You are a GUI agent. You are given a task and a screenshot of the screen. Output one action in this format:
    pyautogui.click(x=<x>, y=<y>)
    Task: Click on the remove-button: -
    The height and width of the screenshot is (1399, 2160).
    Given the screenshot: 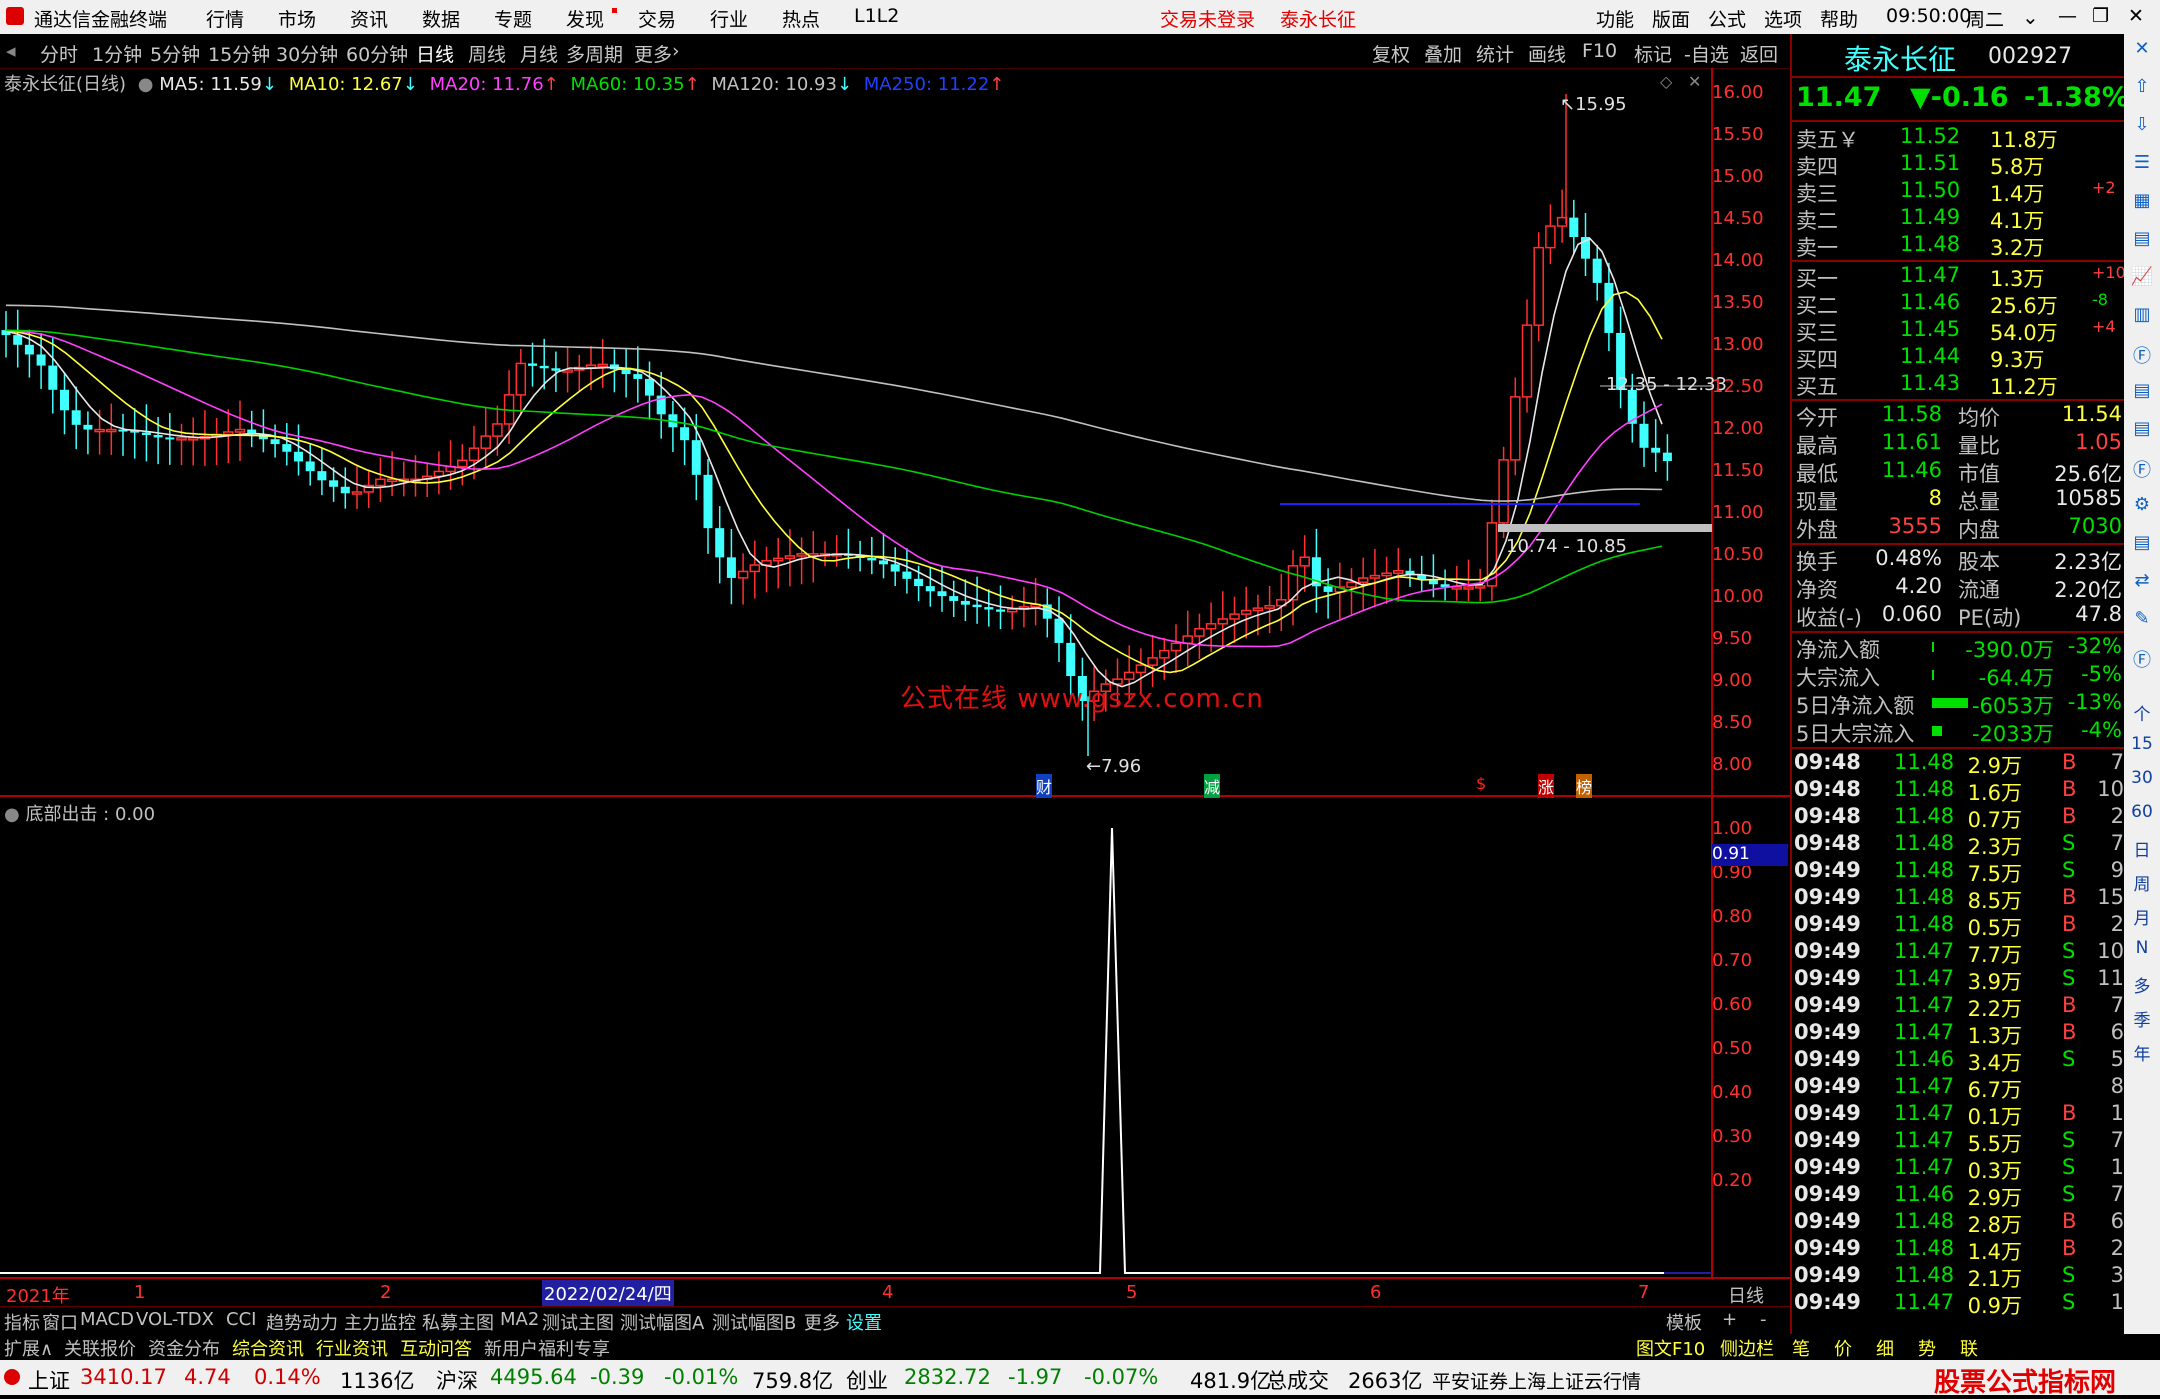 What is the action you would take?
    pyautogui.click(x=1763, y=1319)
    